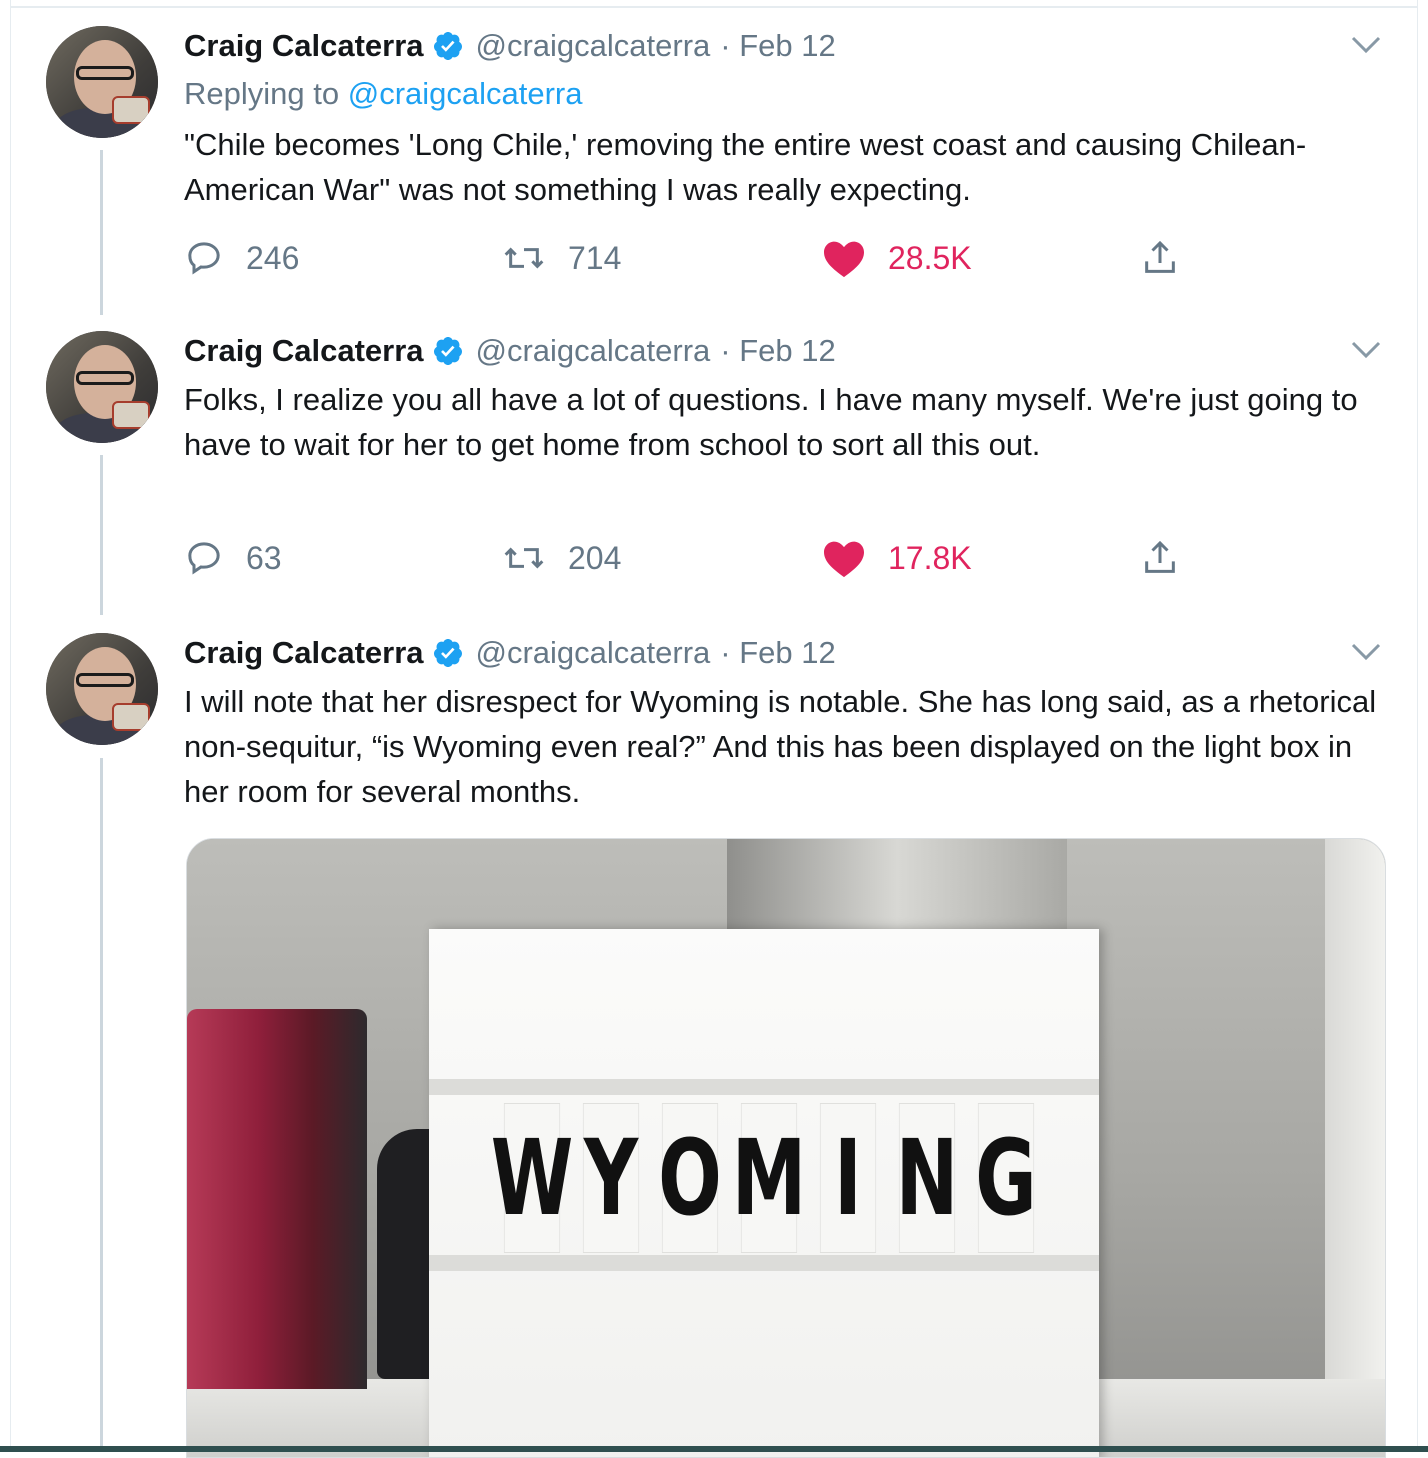 This screenshot has width=1428, height=1458. What do you see at coordinates (1006, 1178) in the screenshot?
I see `letter-tile: G` at bounding box center [1006, 1178].